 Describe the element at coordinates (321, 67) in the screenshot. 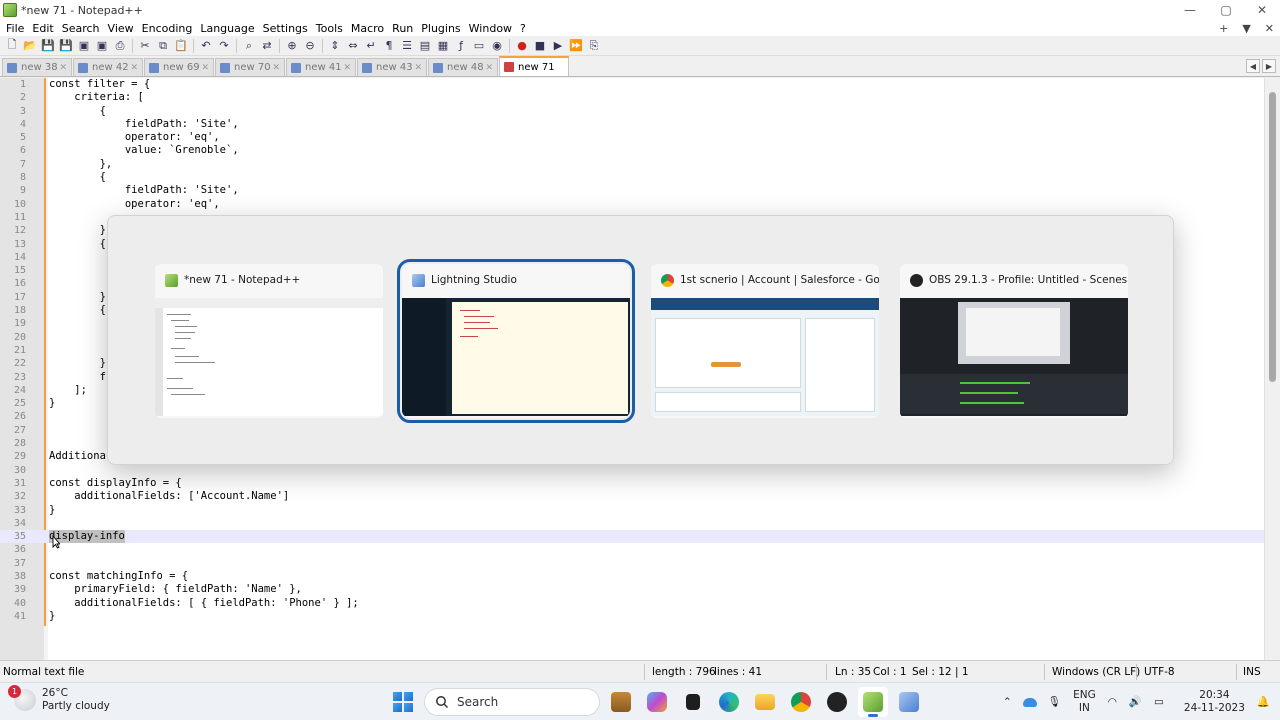

I see `tab-new-41: new 41 ✕` at that location.